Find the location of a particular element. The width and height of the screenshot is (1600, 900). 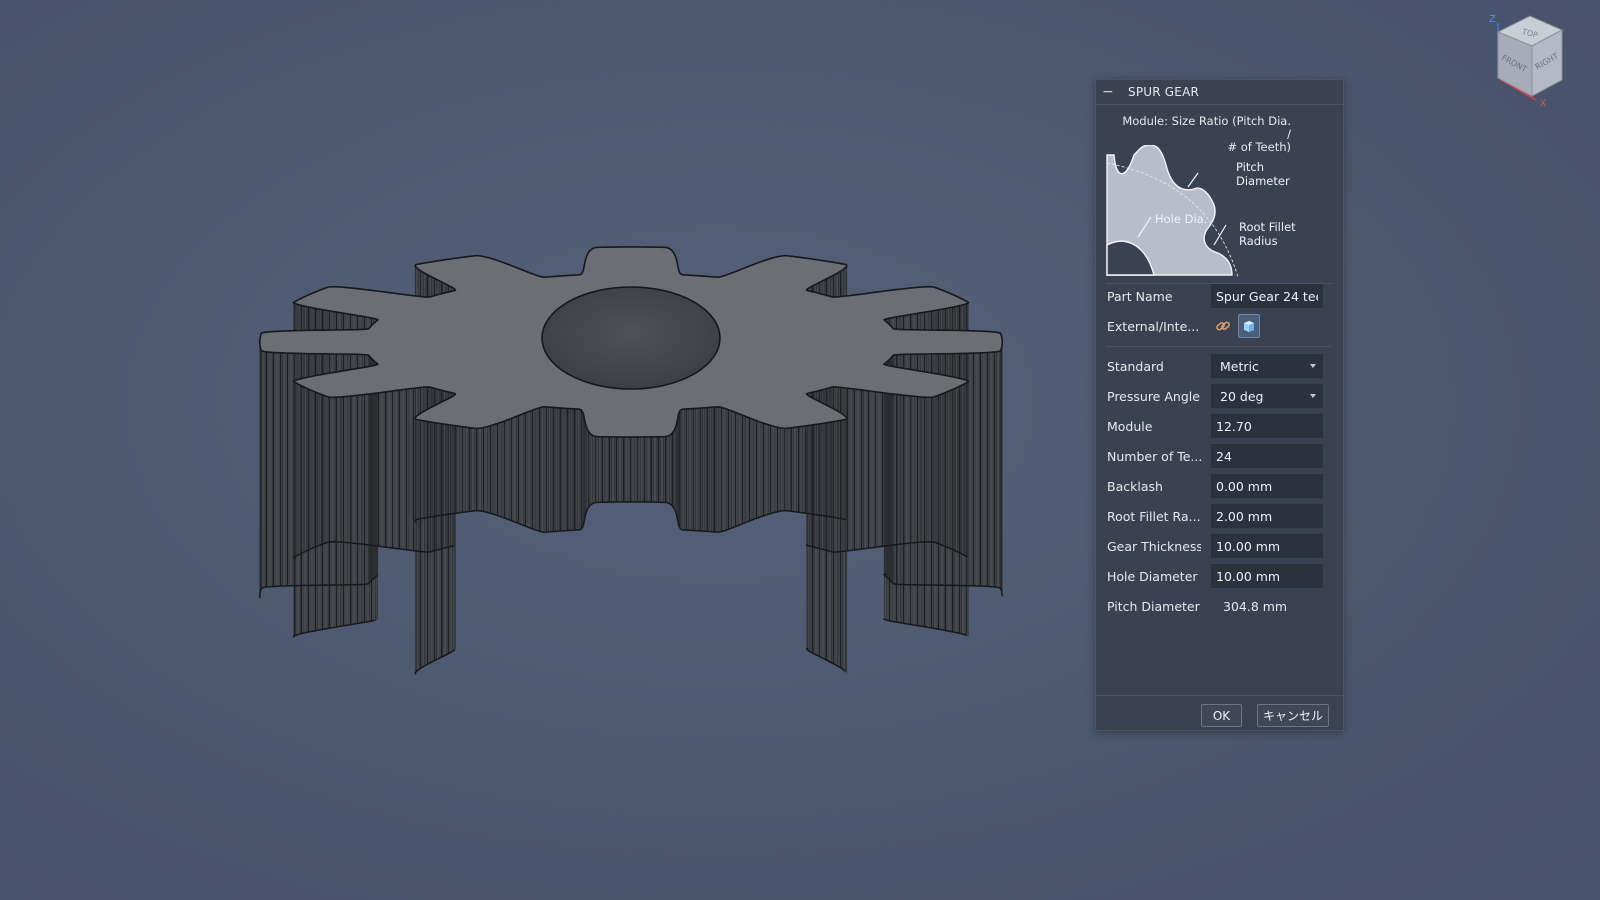

module-input is located at coordinates (1267, 426).